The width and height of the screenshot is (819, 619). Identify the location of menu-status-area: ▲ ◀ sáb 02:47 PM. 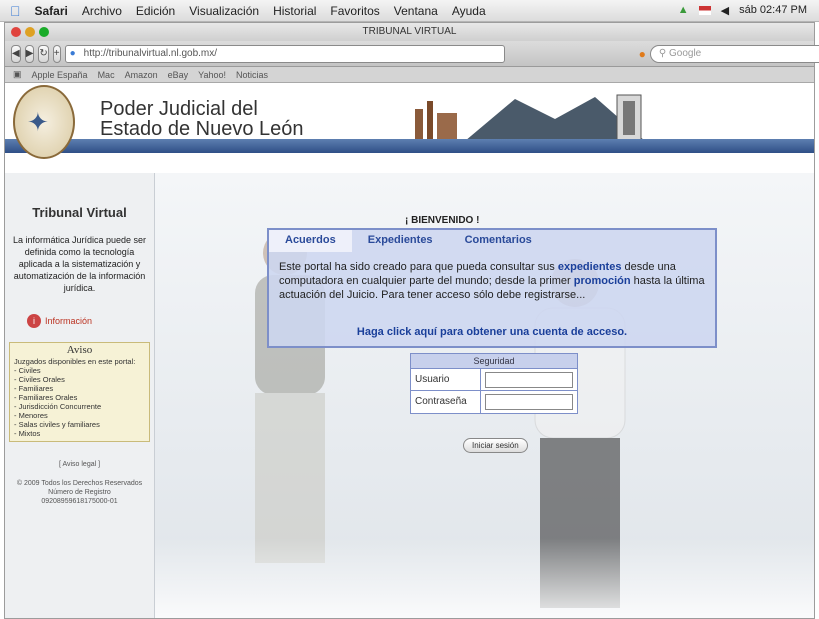
(742, 10).